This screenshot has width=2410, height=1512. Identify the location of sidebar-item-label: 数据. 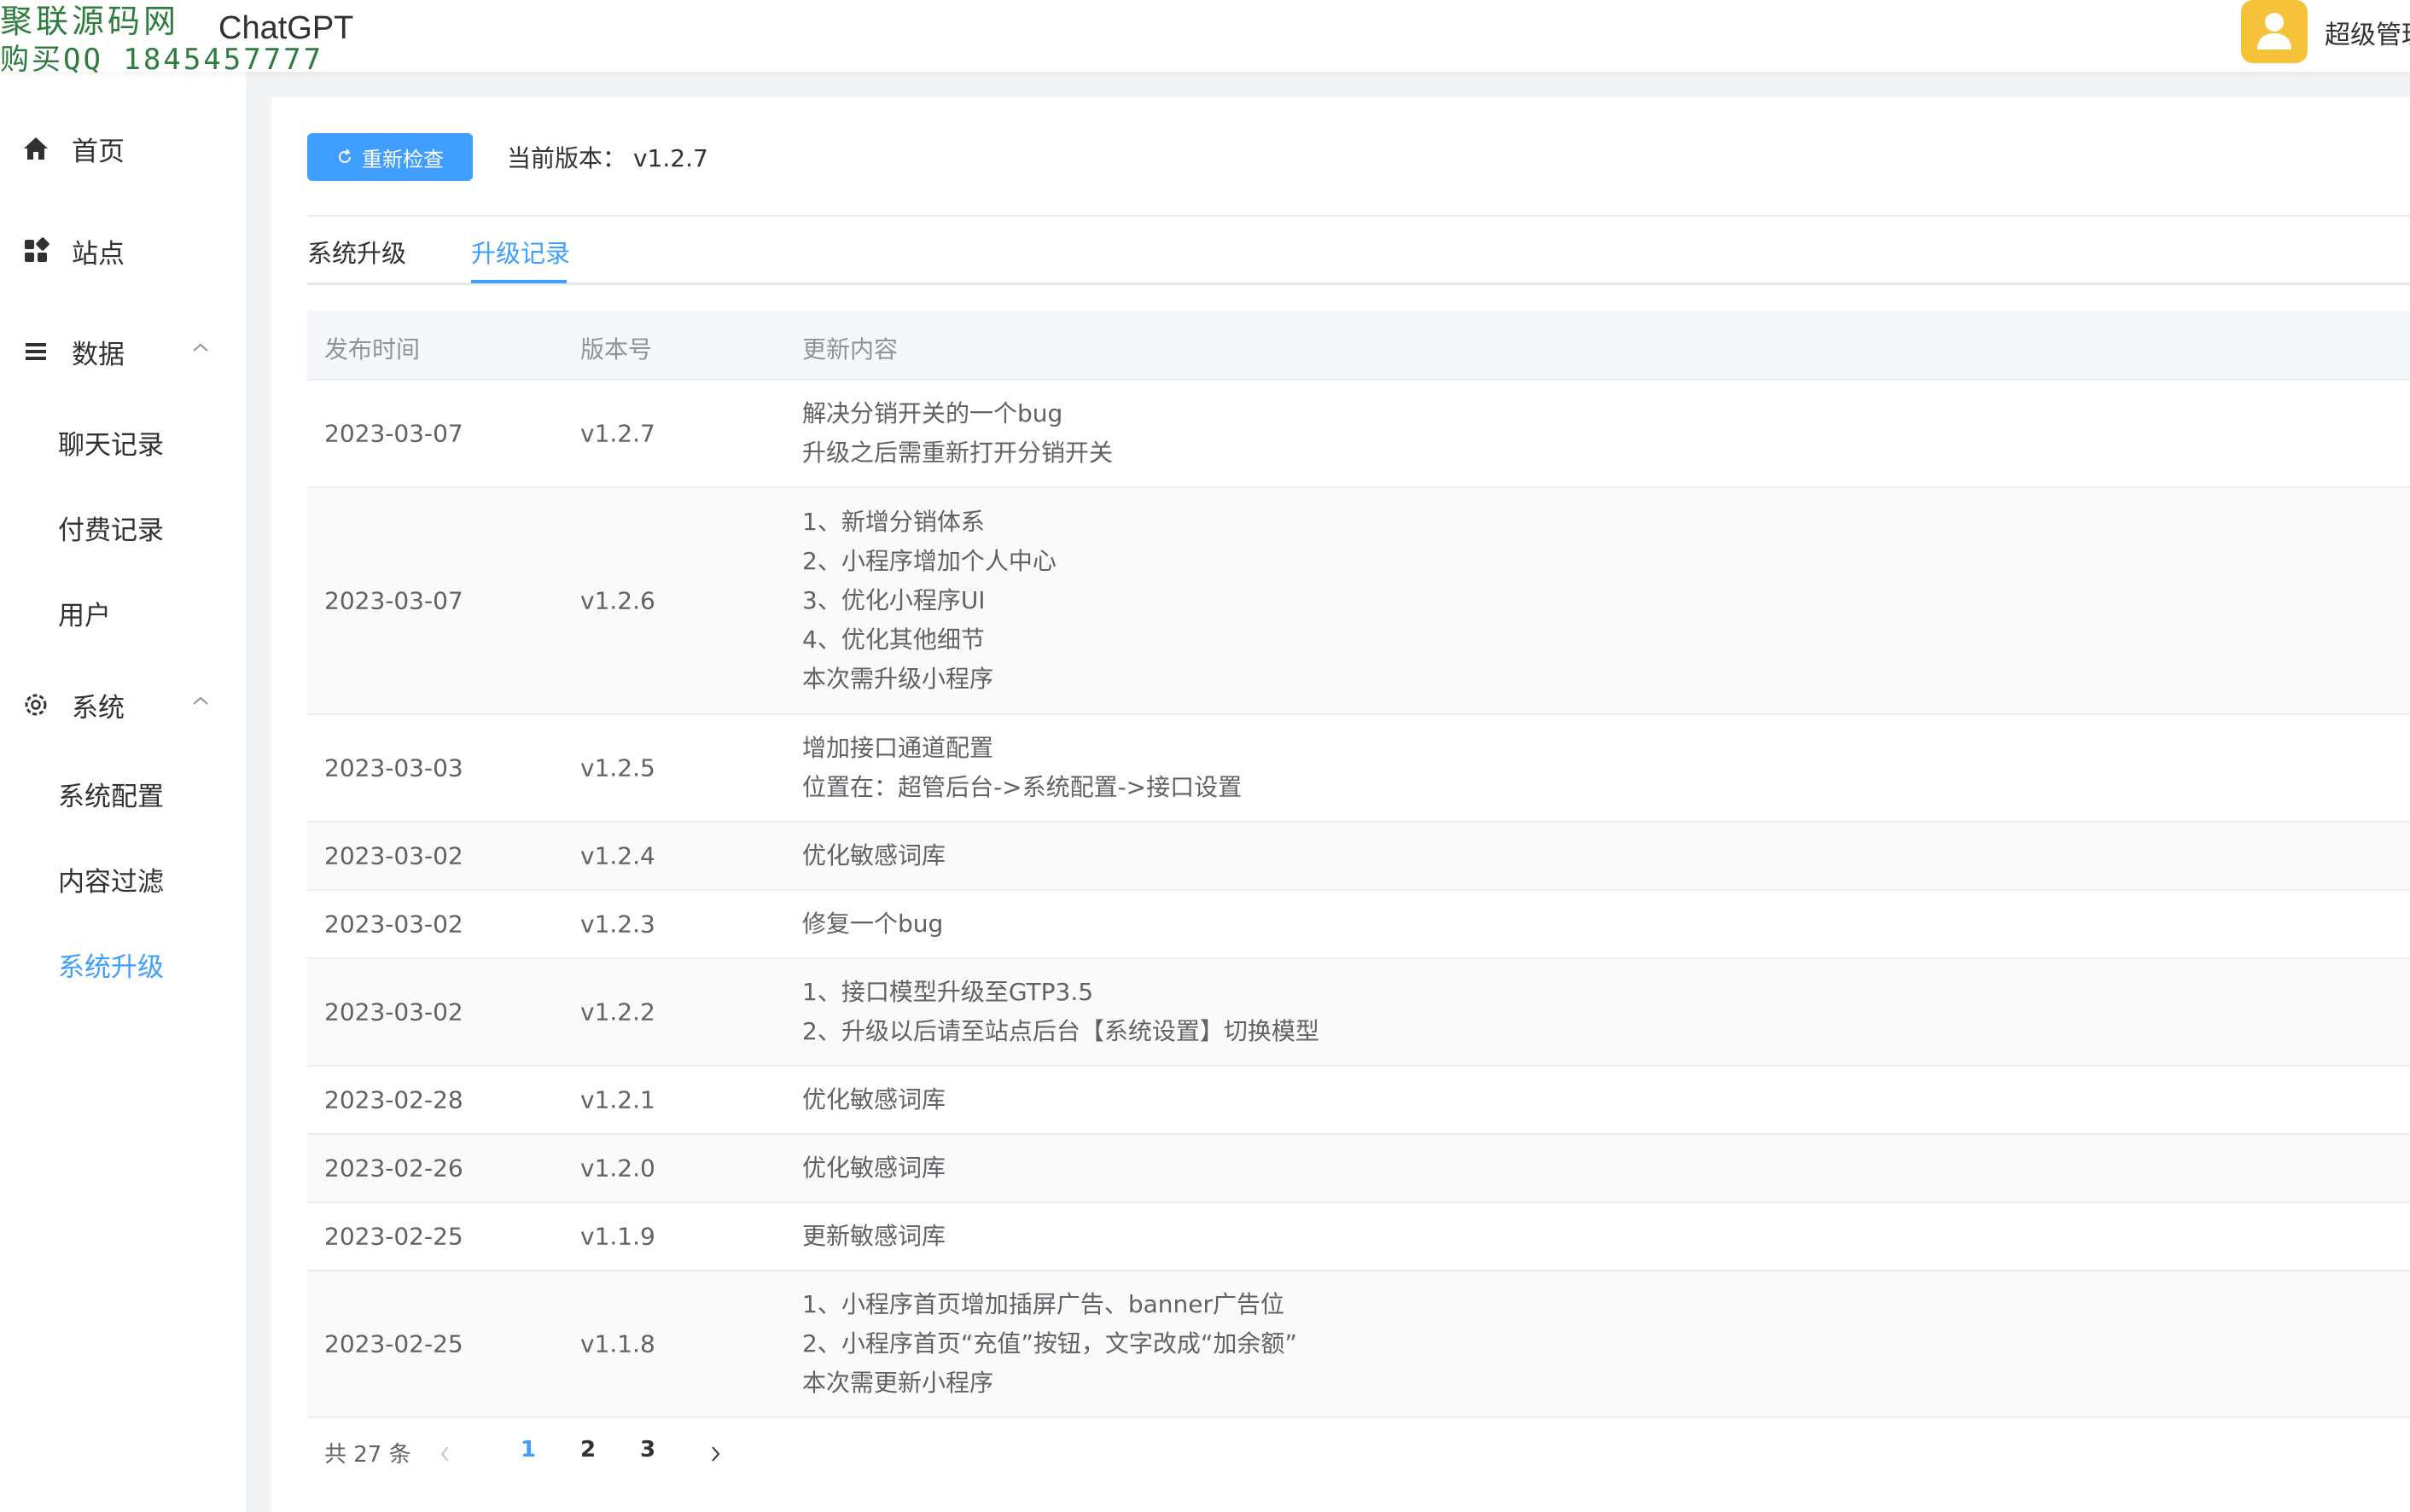
(98, 354).